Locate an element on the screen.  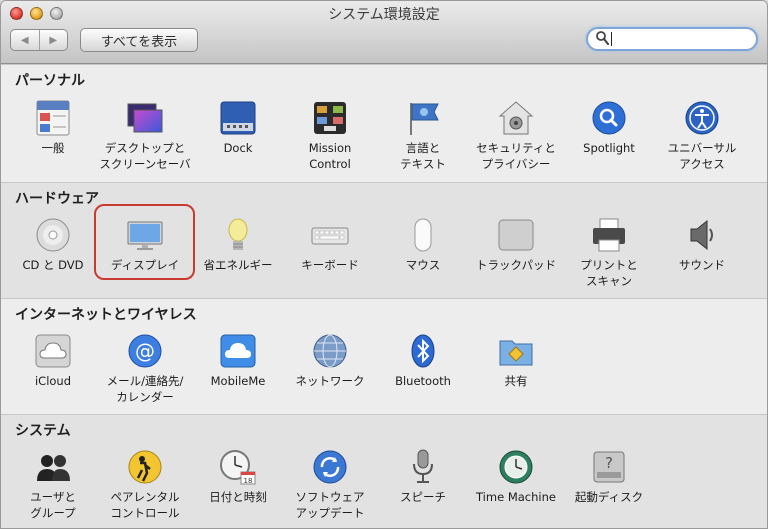
section-title: ハードウェア is located at coordinates (57, 199).